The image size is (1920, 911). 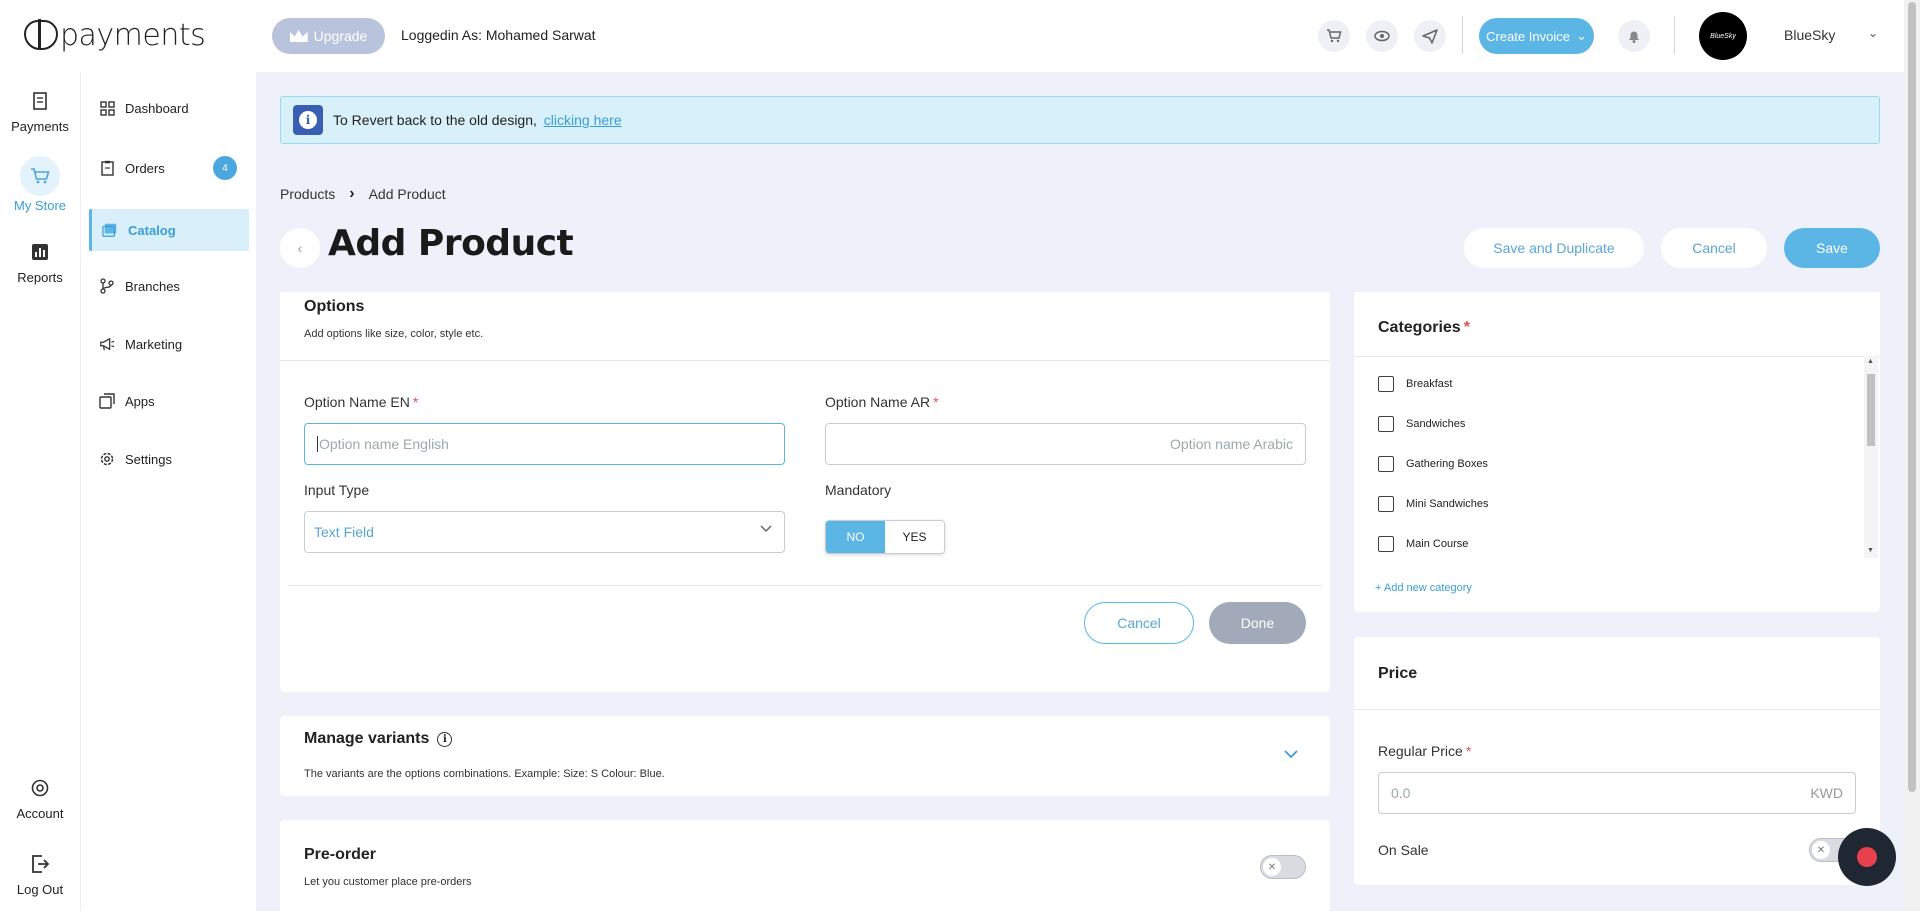 I want to click on back-button: ‹, so click(x=300, y=248).